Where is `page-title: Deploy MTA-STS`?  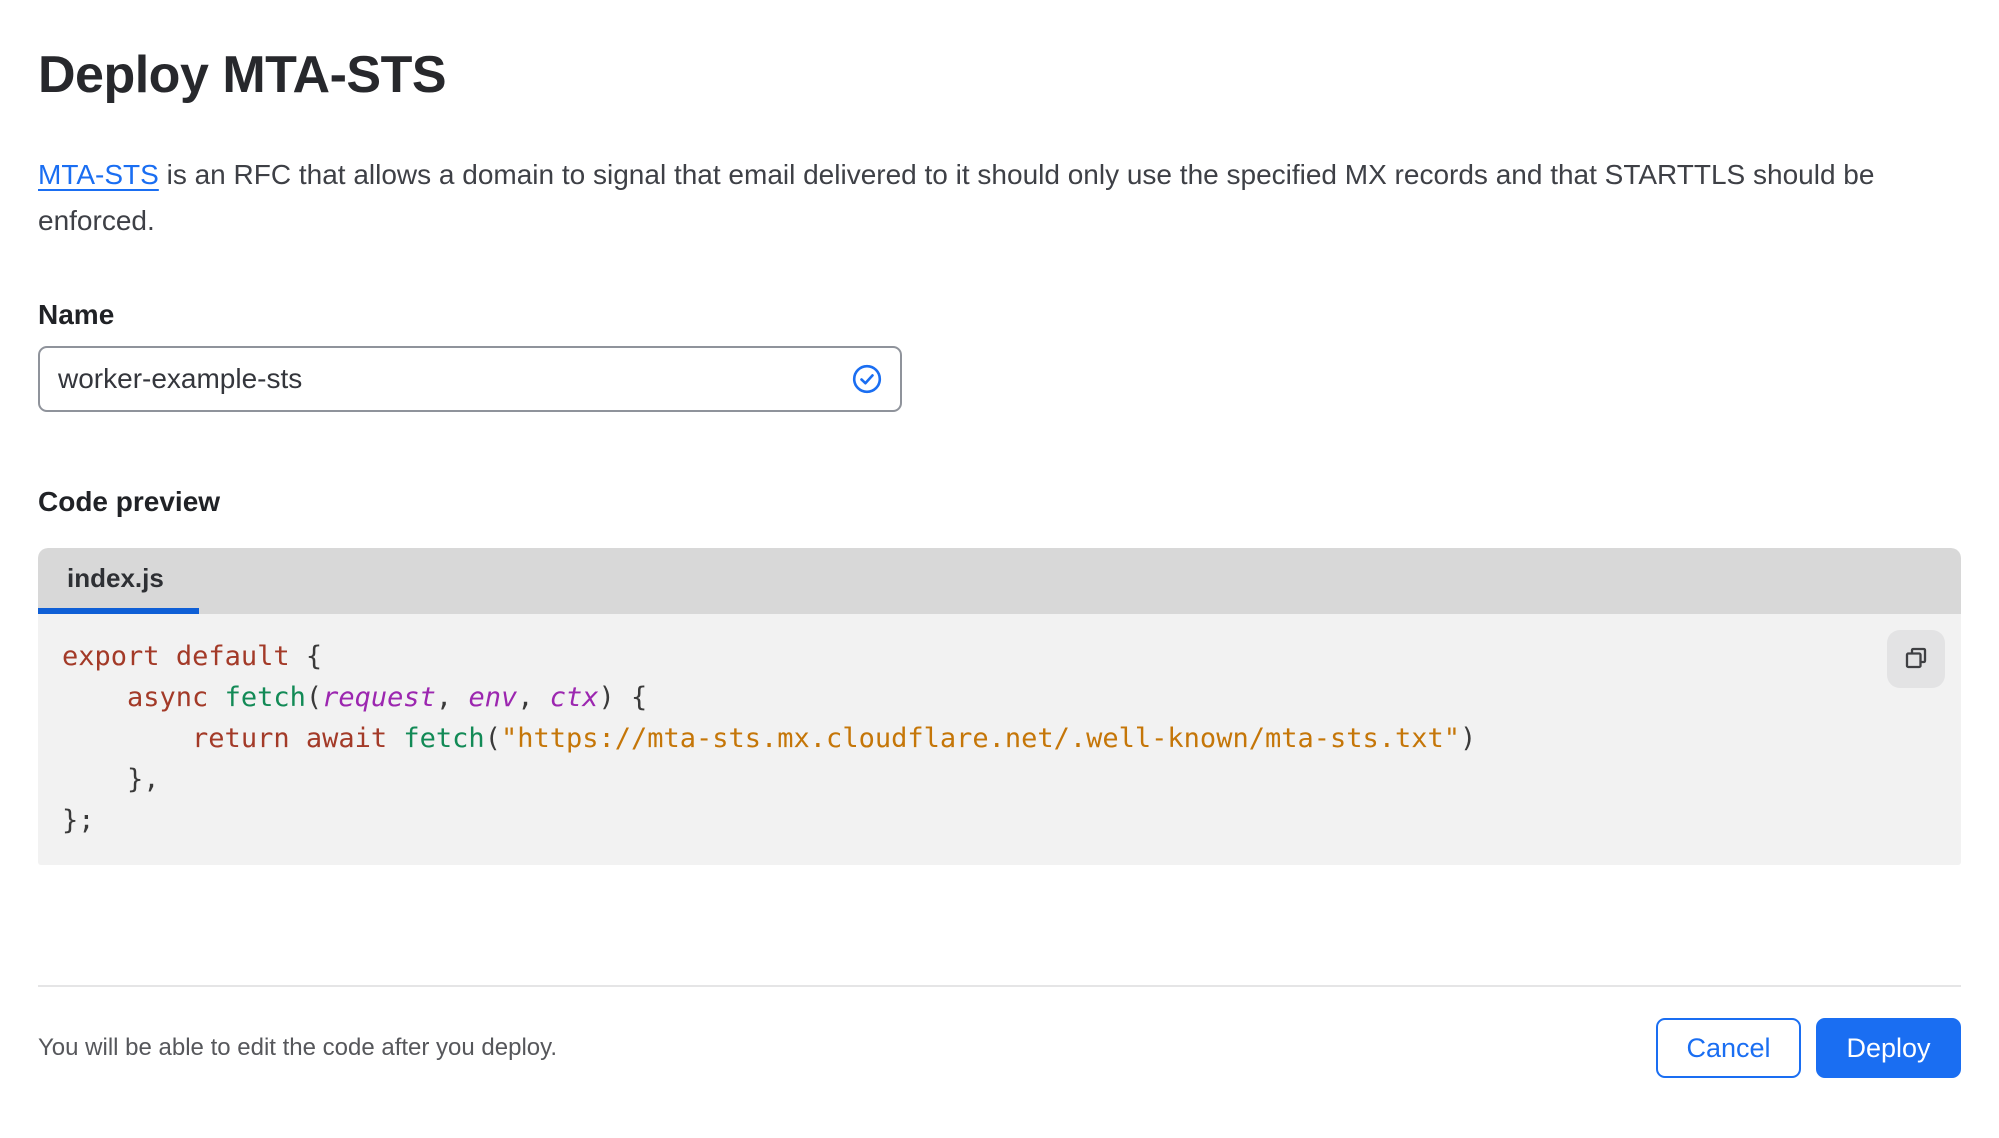 page-title: Deploy MTA-STS is located at coordinates (242, 75).